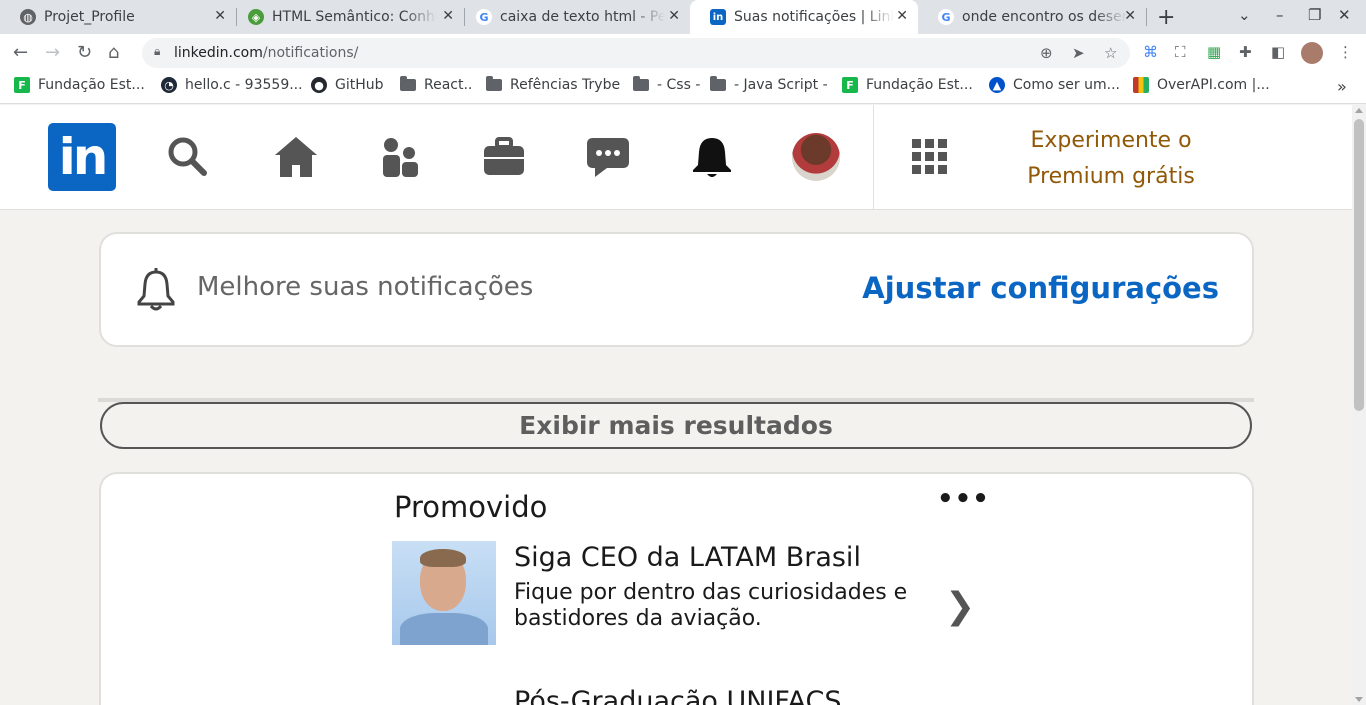 This screenshot has width=1366, height=705. Describe the element at coordinates (1278, 52) in the screenshot. I see `side-panel-icon: ◧` at that location.